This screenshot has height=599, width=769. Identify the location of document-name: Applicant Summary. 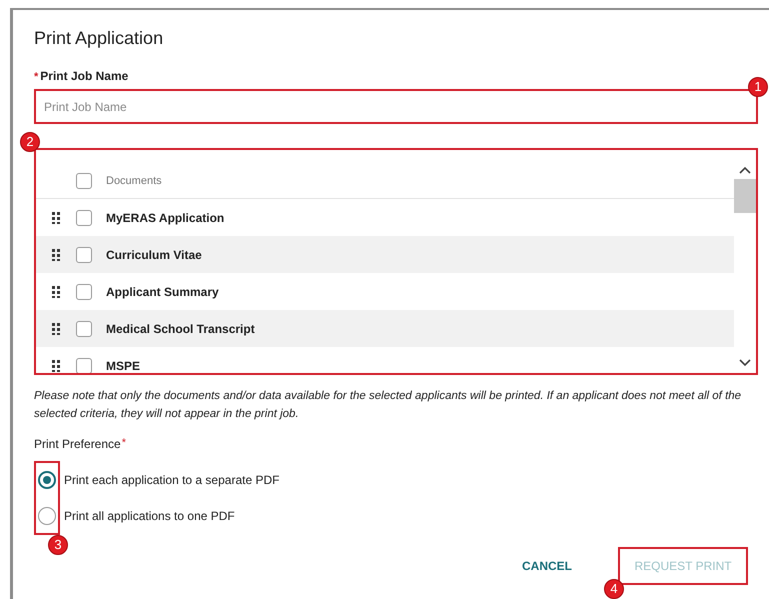
(162, 291).